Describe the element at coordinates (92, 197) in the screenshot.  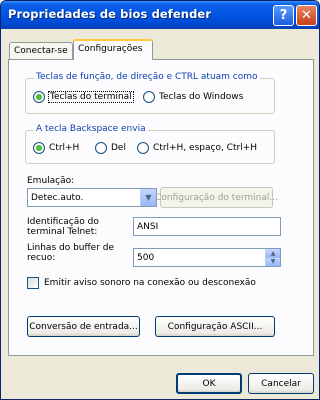
I see `emulation-select: Detec.auto. ▼` at that location.